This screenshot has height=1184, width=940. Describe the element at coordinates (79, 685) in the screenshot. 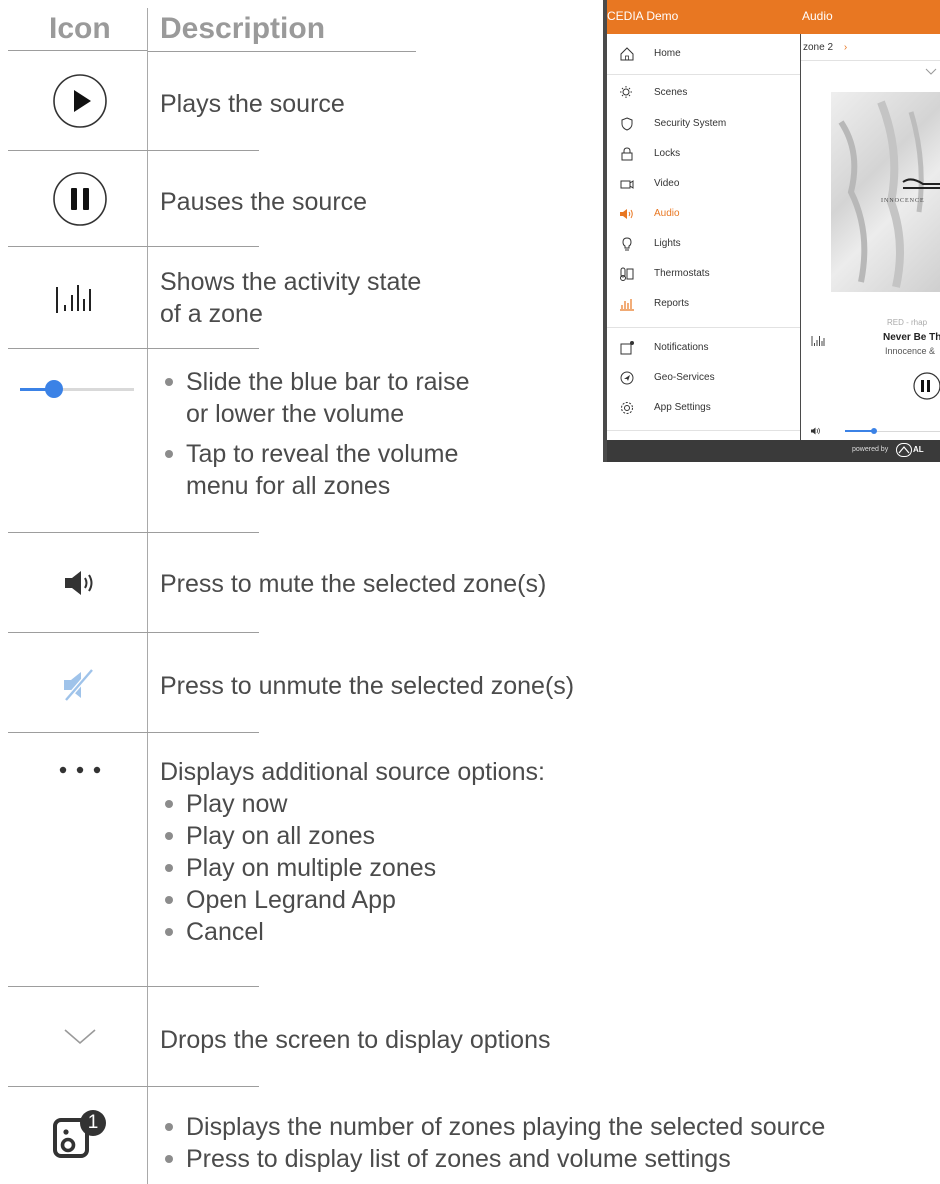

I see `muted-speaker-icon` at that location.